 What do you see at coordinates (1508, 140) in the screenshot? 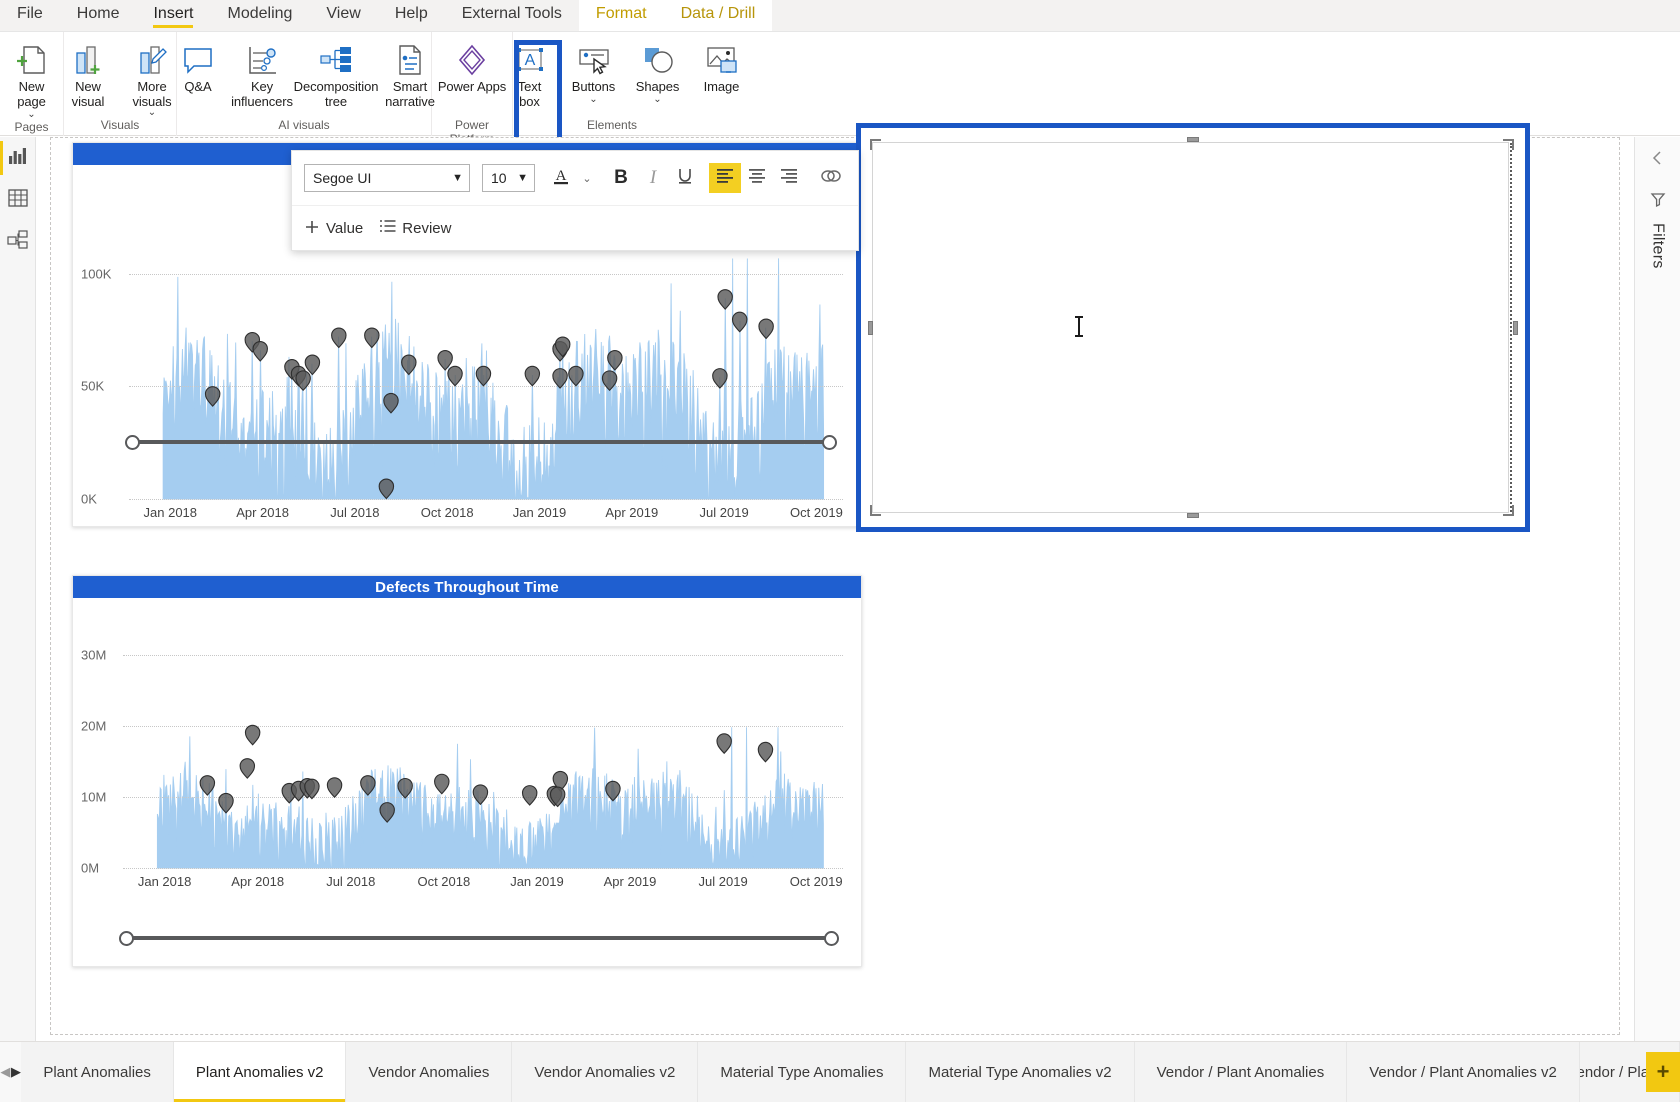
I see `resize-handle-top-right-h` at bounding box center [1508, 140].